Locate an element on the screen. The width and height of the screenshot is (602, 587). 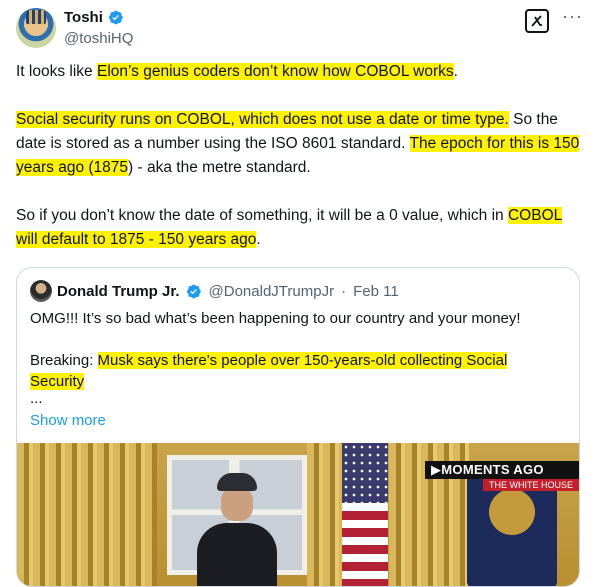
author-name: Toshi is located at coordinates (83, 17).